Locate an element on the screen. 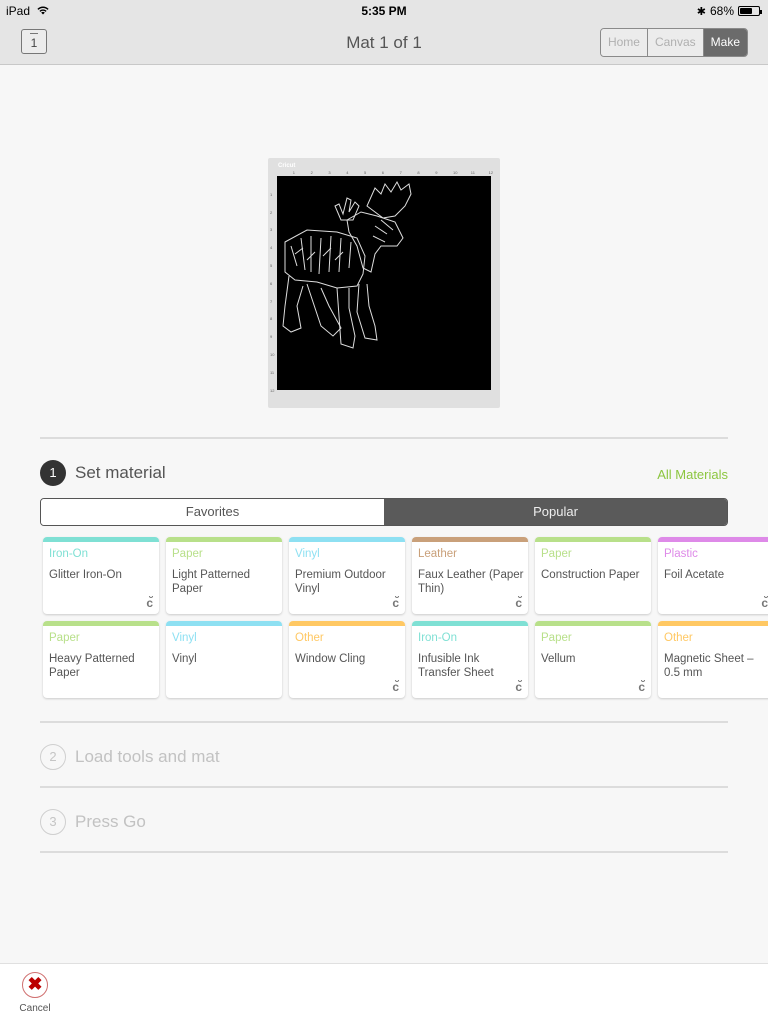  battery-icon is located at coordinates (750, 11).